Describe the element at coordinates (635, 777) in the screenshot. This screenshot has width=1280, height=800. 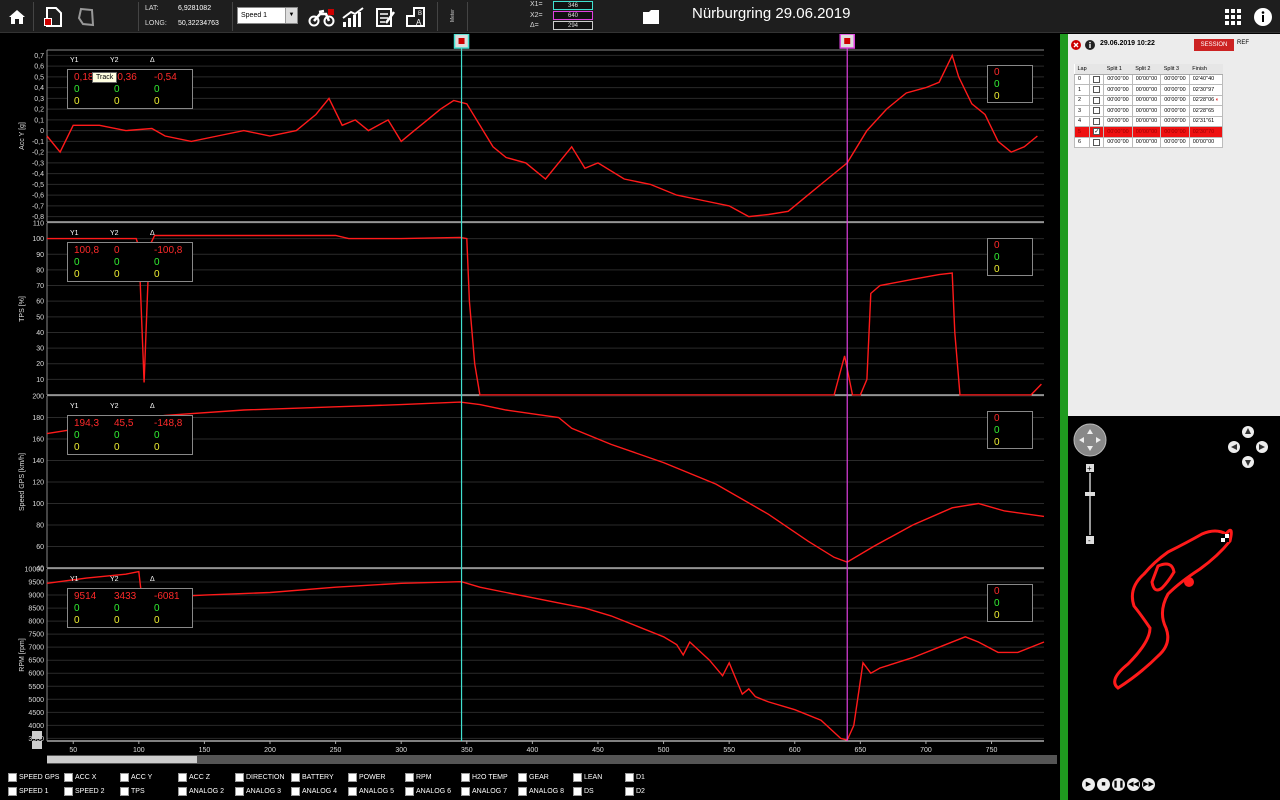
I see `channel-checkbox-d1: D1` at that location.